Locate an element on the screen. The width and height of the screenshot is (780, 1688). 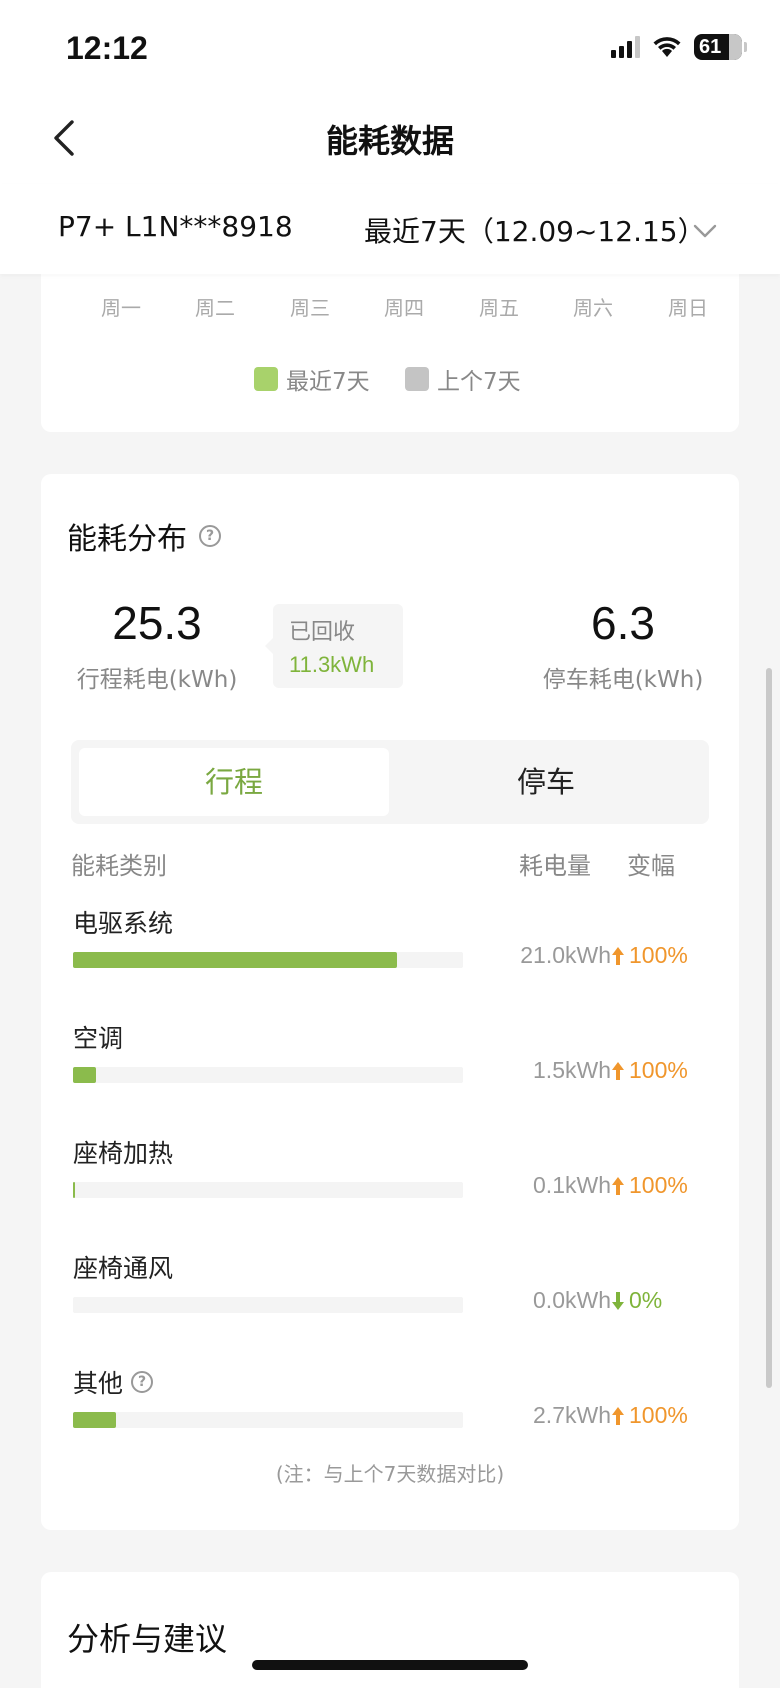
park-consumption-label: 停车耗电(kWh) is located at coordinates (623, 680).